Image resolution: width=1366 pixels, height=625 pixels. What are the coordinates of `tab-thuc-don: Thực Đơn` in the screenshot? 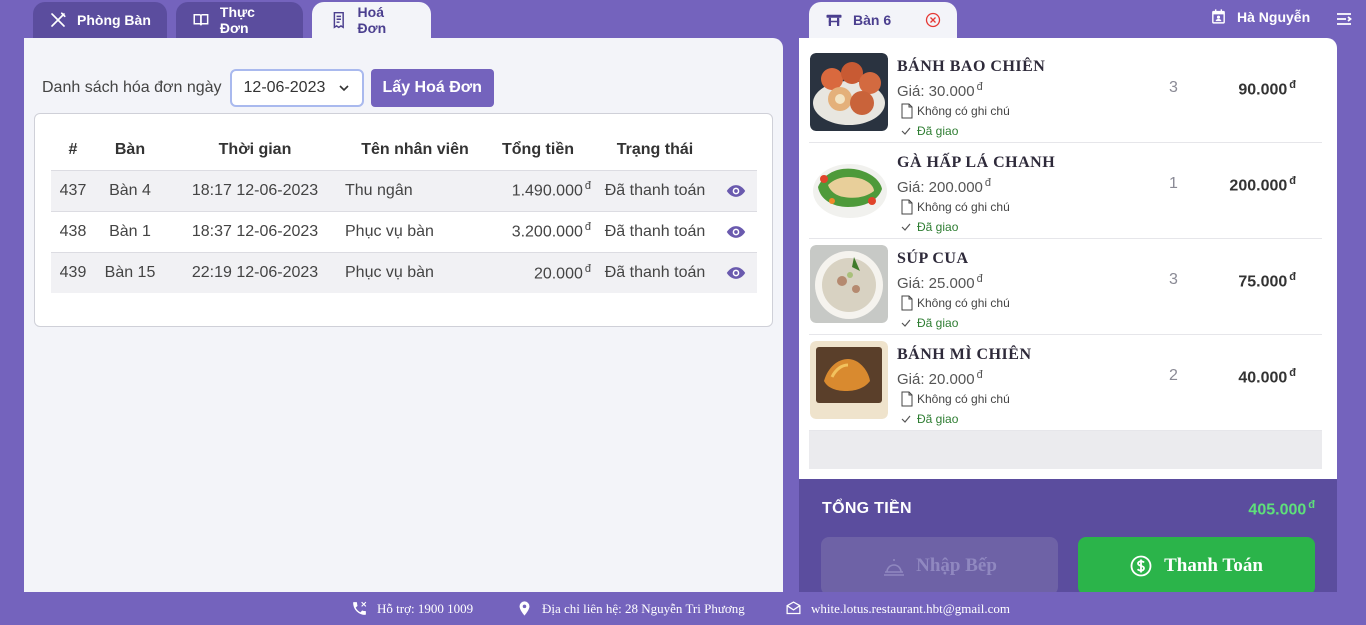 It's located at (239, 20).